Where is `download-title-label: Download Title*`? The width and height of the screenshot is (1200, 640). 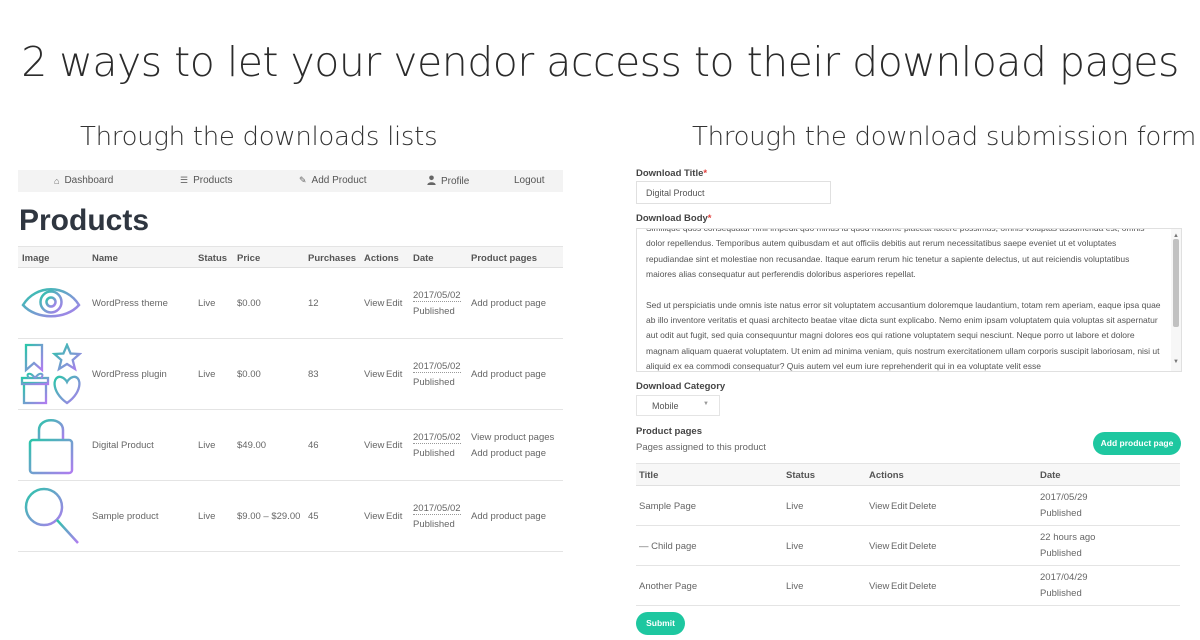
download-title-label: Download Title* is located at coordinates (671, 173).